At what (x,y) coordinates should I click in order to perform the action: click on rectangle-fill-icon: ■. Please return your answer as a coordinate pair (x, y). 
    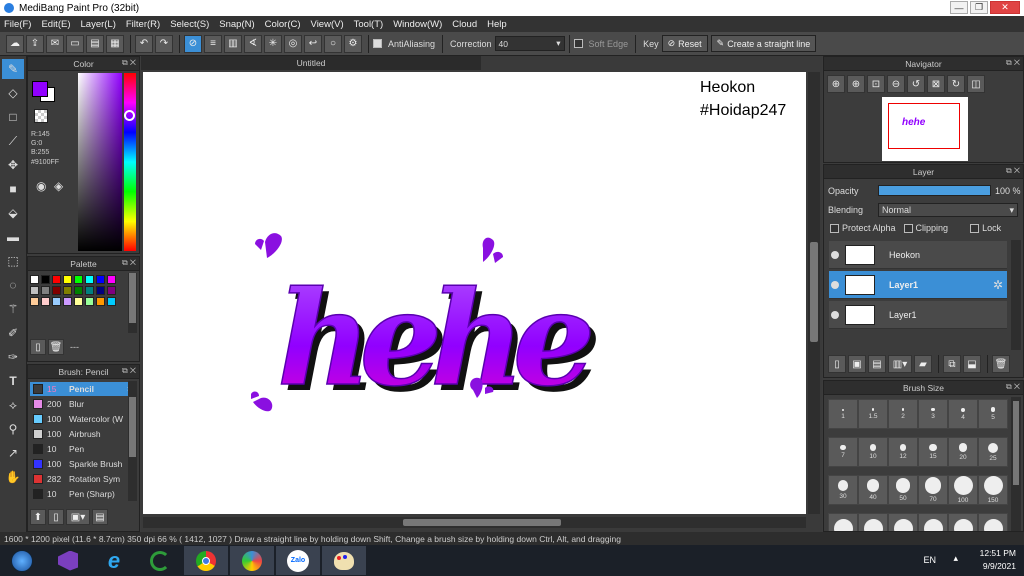
    Looking at the image, I should click on (13, 189).